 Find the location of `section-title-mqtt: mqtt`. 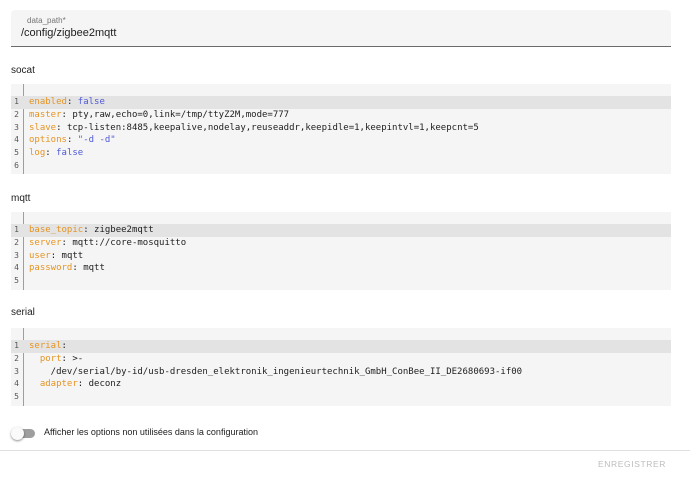

section-title-mqtt: mqtt is located at coordinates (21, 198).